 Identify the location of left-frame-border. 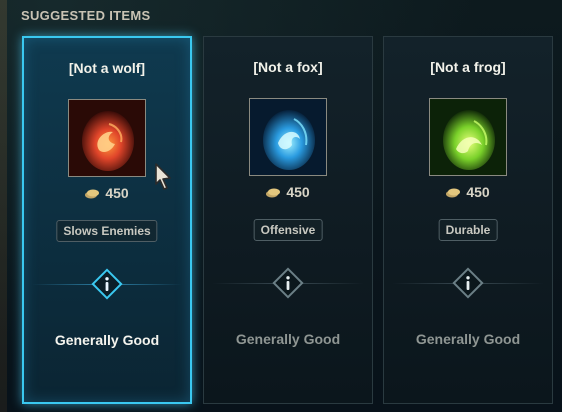
(3, 206).